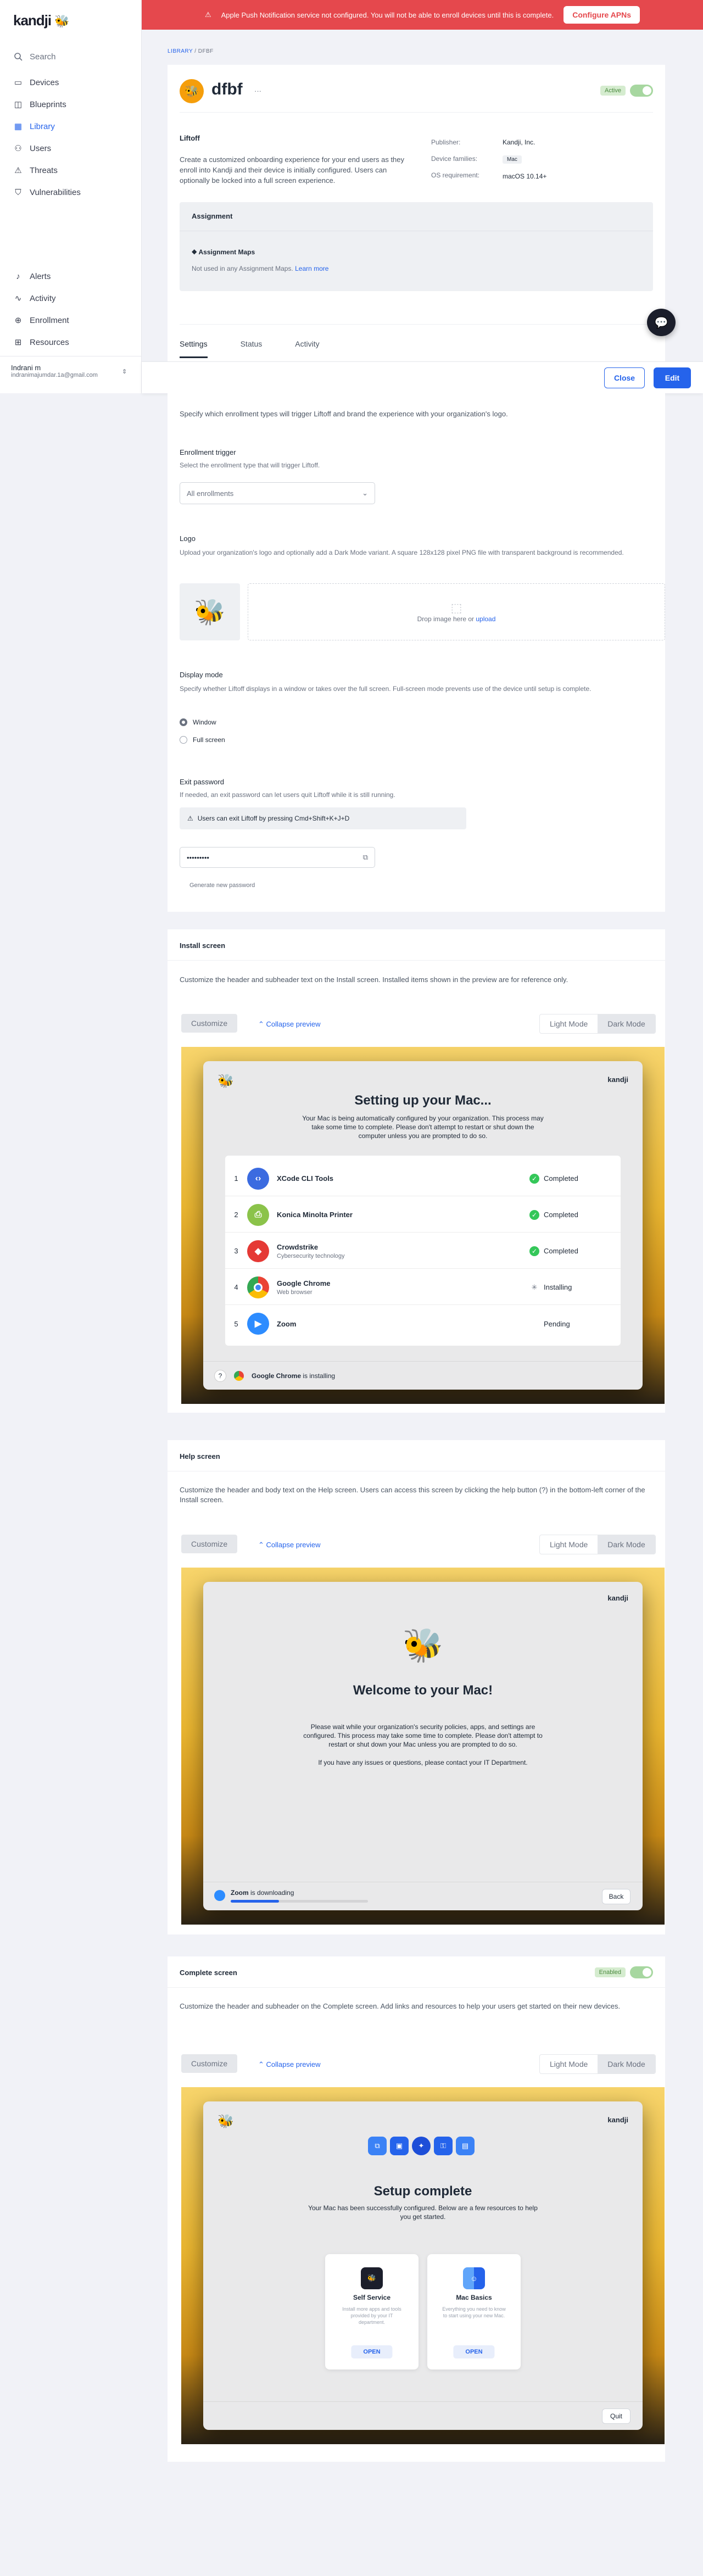 The height and width of the screenshot is (2576, 703). Describe the element at coordinates (305, 1178) in the screenshot. I see `item-name: XCode CLI Tools` at that location.